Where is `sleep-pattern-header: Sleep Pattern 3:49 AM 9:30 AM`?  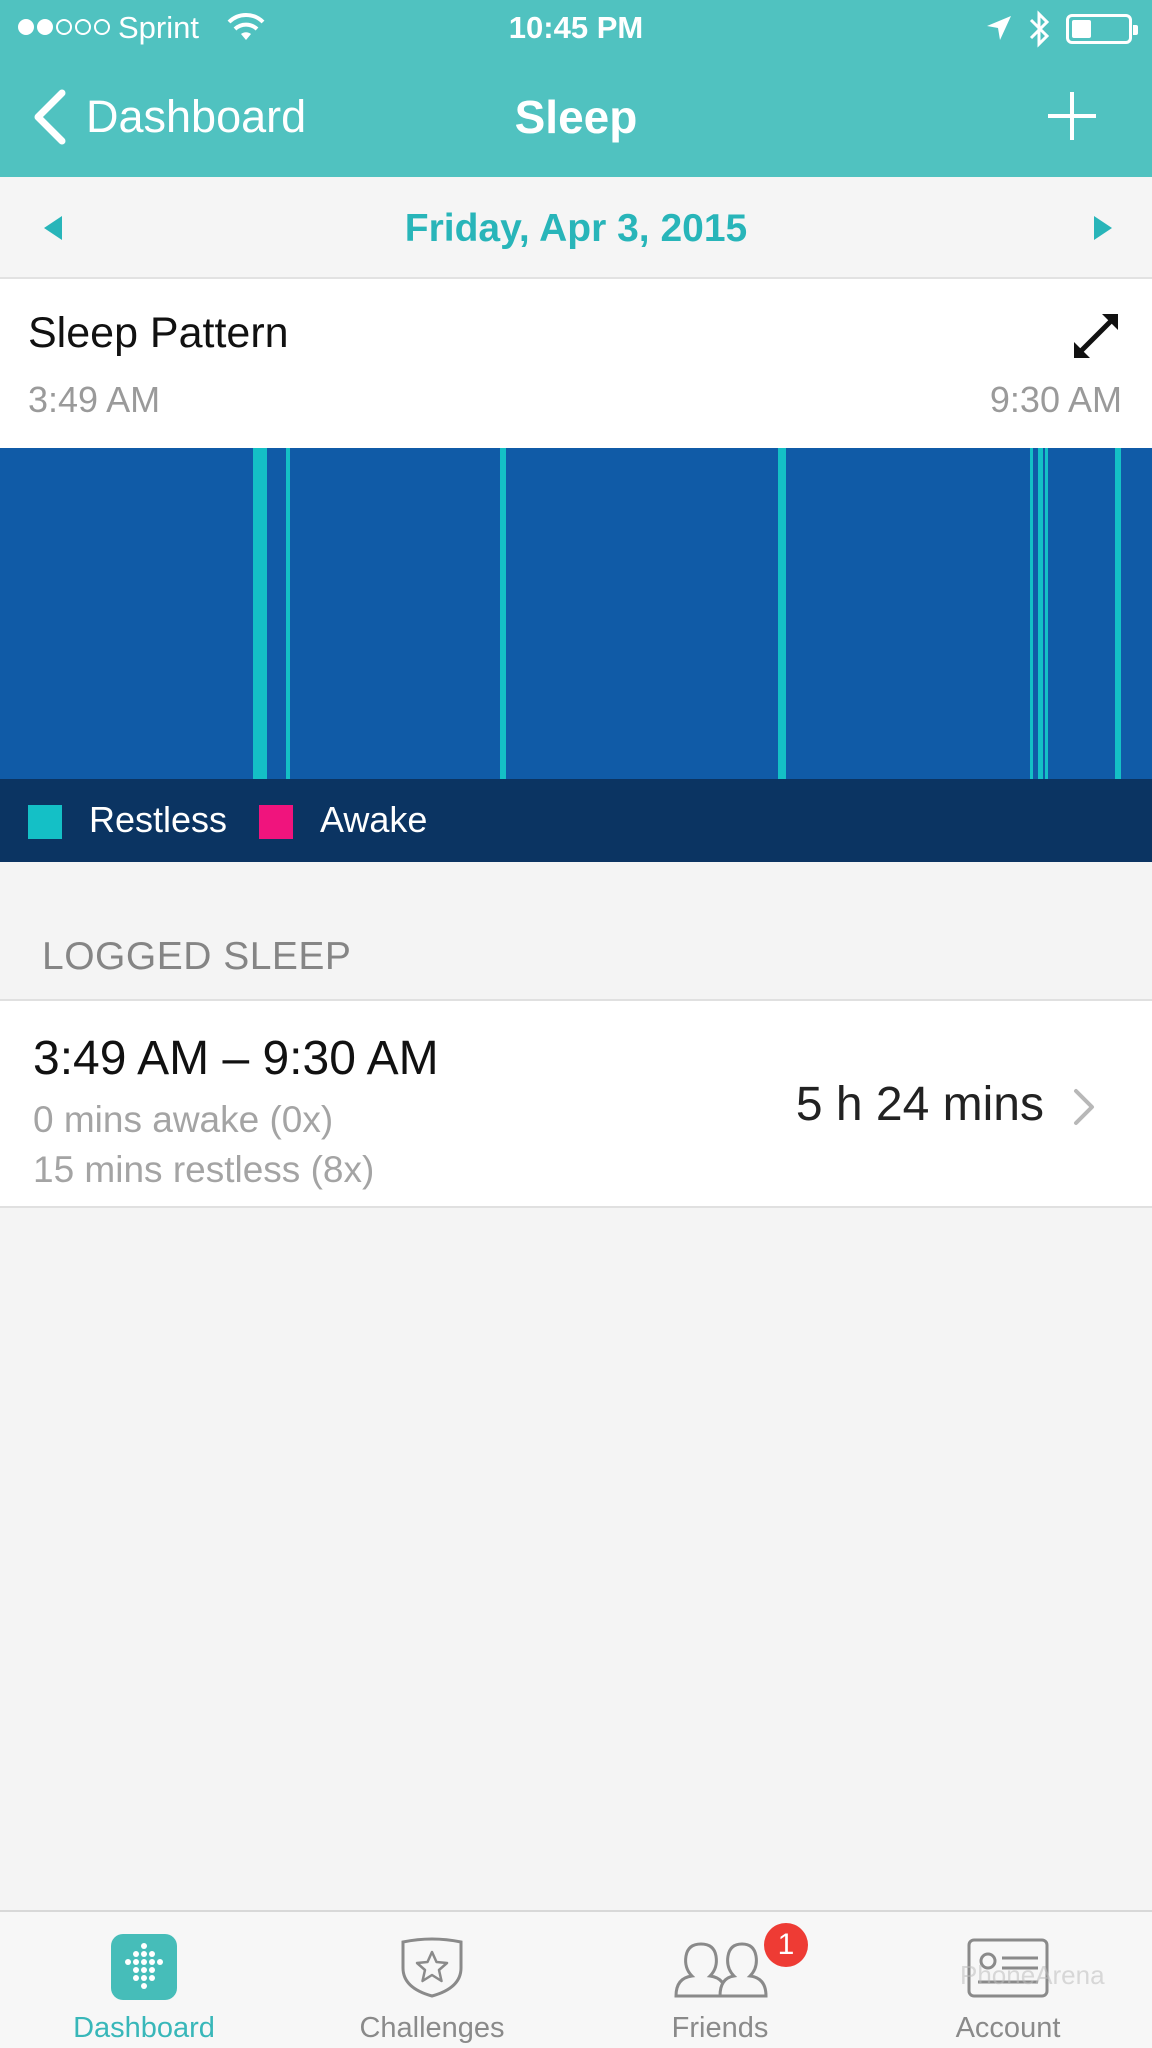
sleep-pattern-header: Sleep Pattern 3:49 AM 9:30 AM is located at coordinates (576, 363).